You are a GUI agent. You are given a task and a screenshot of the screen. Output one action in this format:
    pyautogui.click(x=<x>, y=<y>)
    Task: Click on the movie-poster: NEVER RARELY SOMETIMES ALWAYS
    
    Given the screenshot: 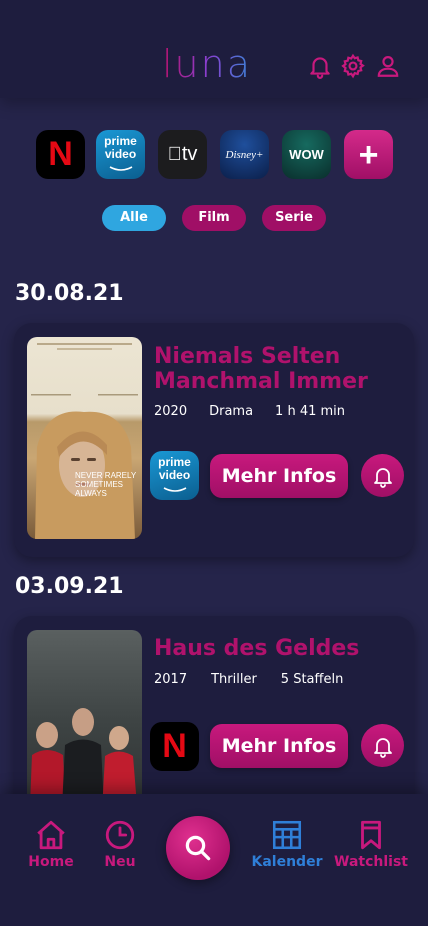 What is the action you would take?
    pyautogui.click(x=84, y=438)
    